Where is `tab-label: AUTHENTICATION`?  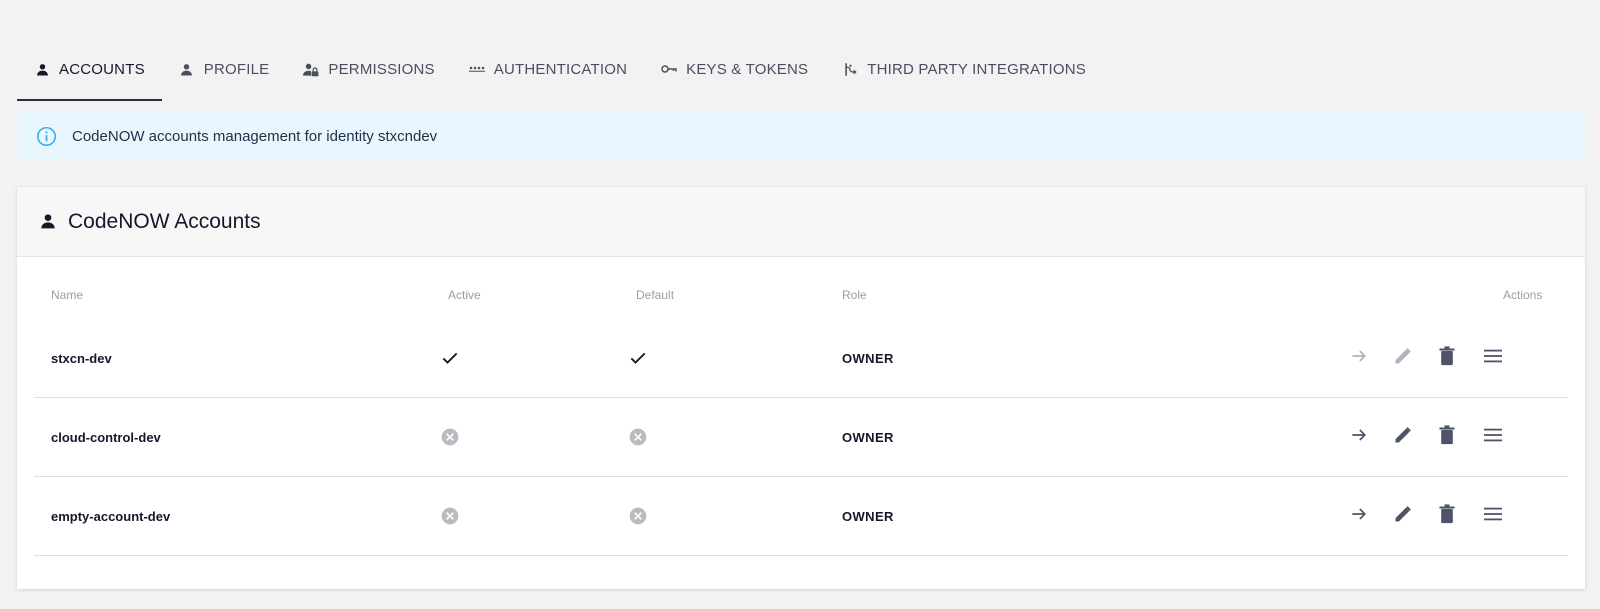 tab-label: AUTHENTICATION is located at coordinates (560, 69).